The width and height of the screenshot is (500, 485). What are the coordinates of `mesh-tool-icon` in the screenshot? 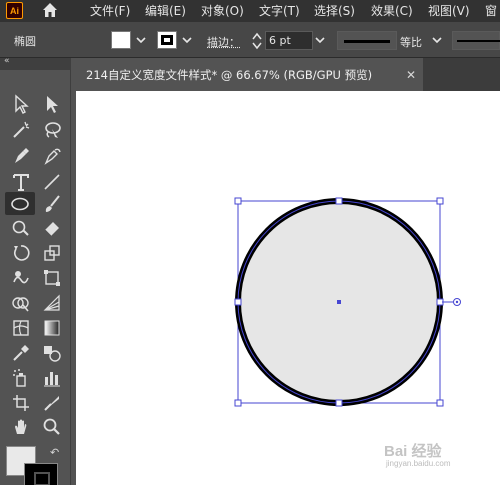 It's located at (21, 327).